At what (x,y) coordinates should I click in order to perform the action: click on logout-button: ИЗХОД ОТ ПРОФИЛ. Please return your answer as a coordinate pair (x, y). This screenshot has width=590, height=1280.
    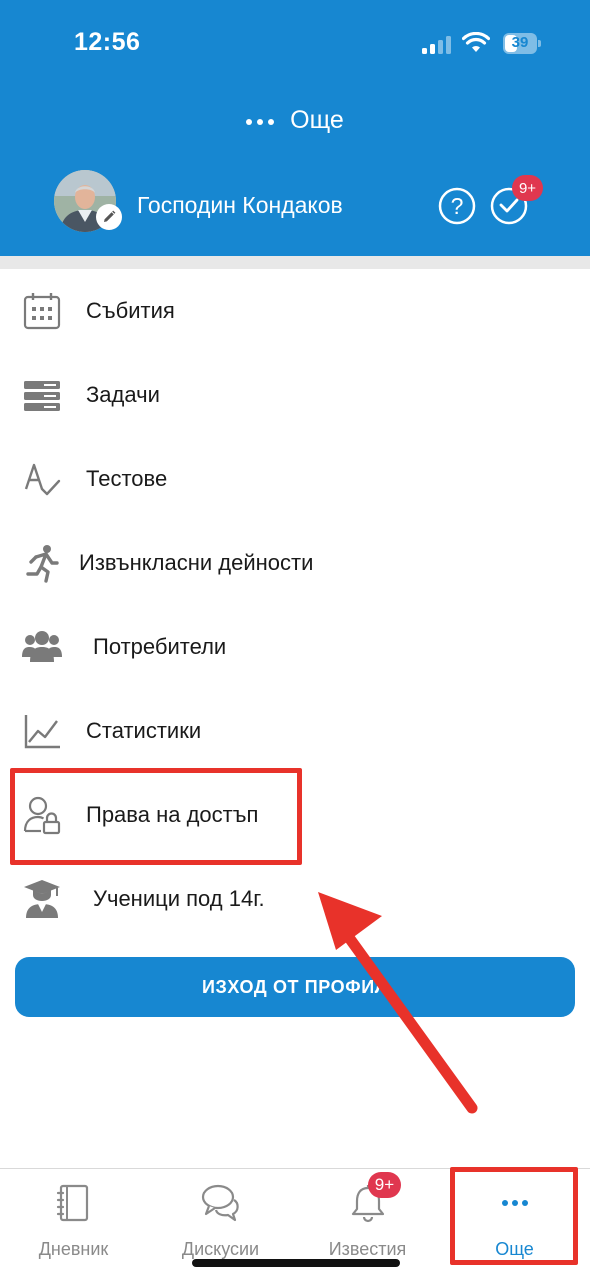
    Looking at the image, I should click on (295, 987).